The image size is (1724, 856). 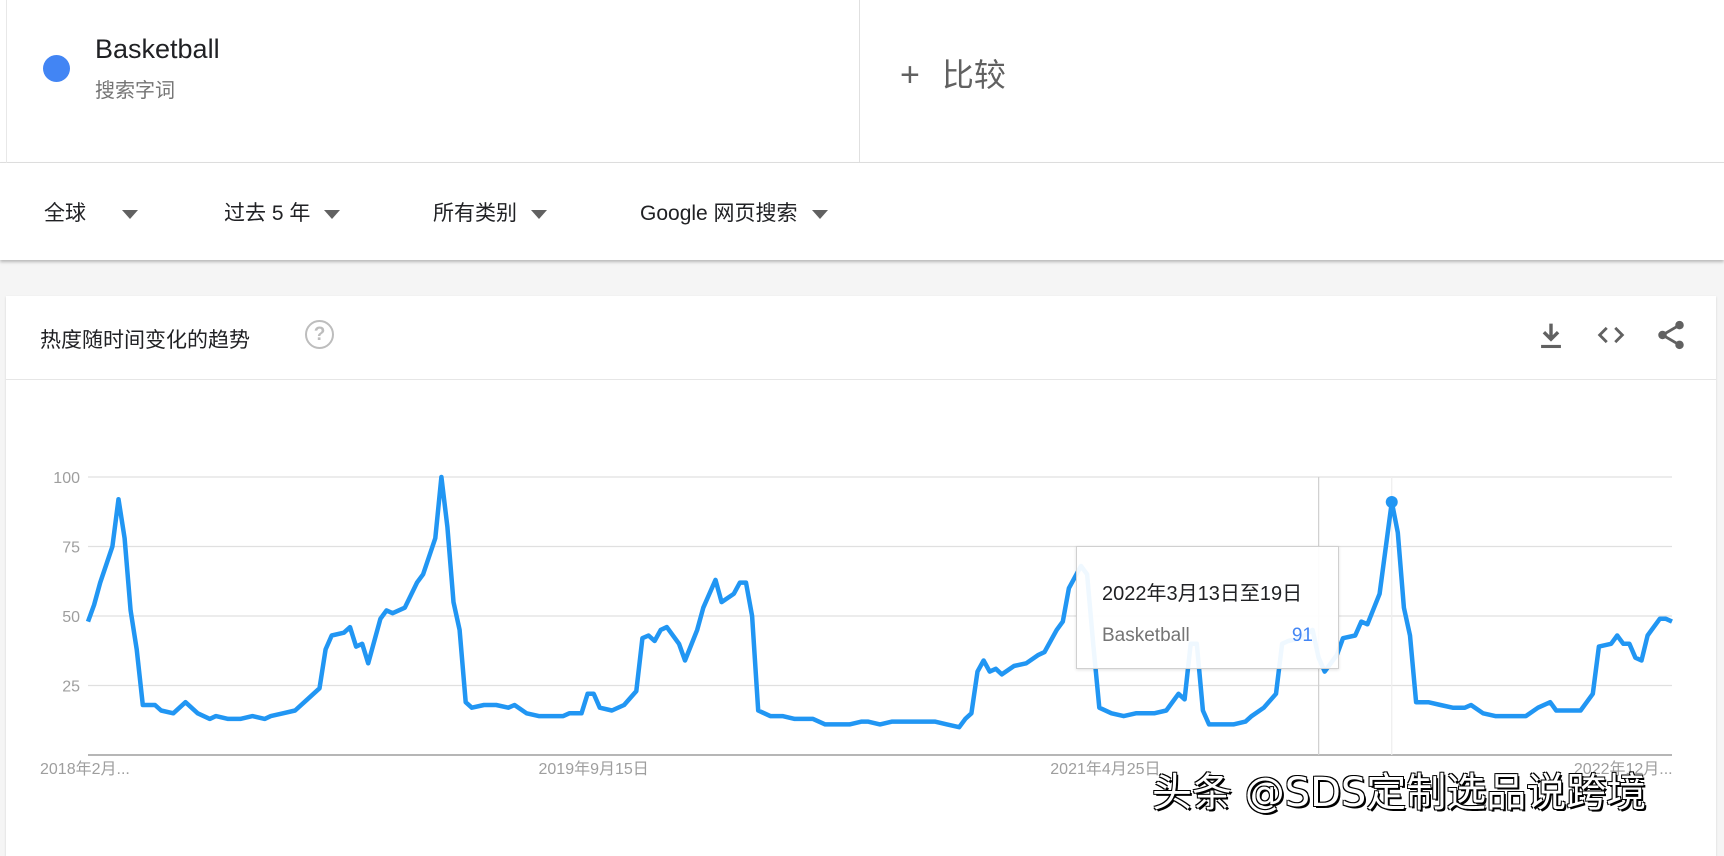 What do you see at coordinates (71, 617) in the screenshot?
I see `y-tick-label: 50` at bounding box center [71, 617].